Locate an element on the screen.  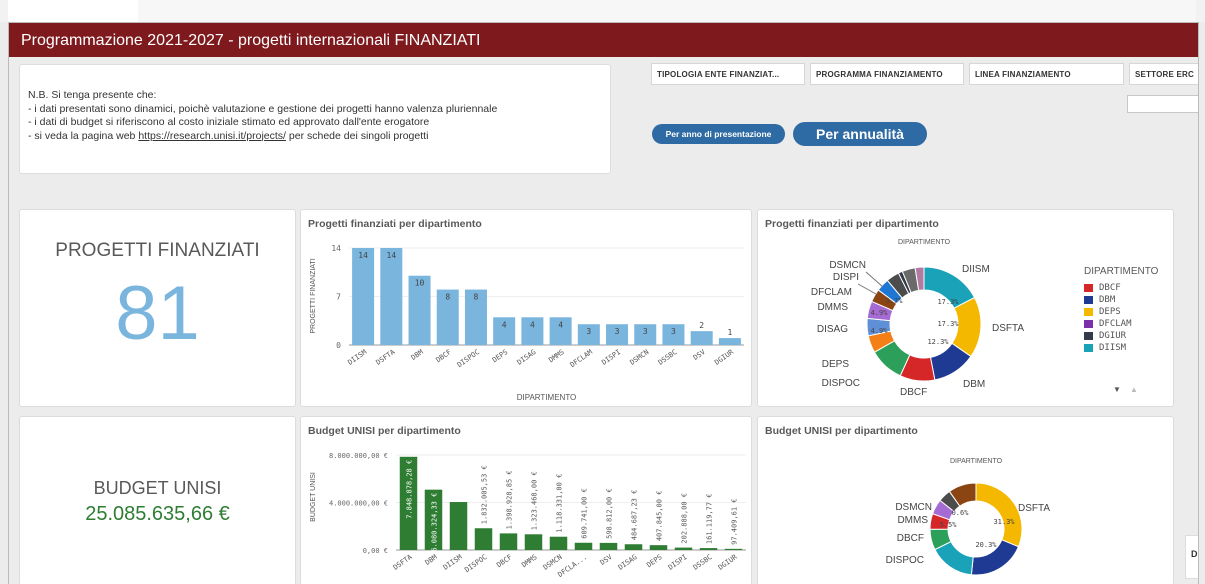
bar-value-label: 10 is located at coordinates (420, 283).